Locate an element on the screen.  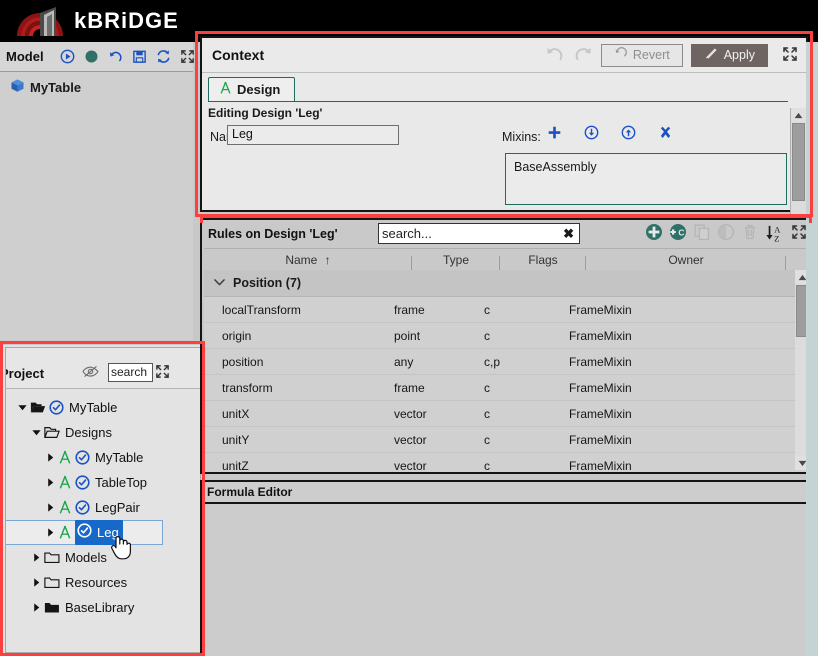
rule-name: unitZ is located at coordinates (235, 465).